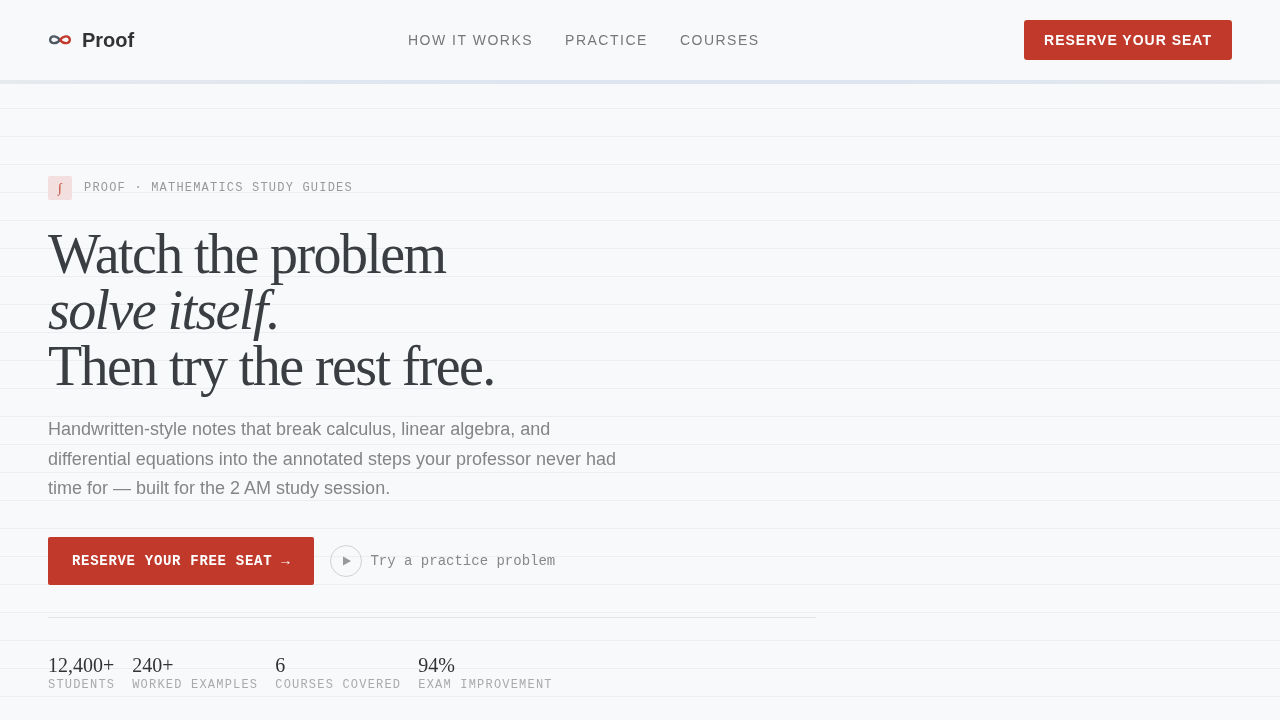 The width and height of the screenshot is (1280, 720). I want to click on reserve-free-seat-button: RESERVE YOUR FREE SEAT →, so click(181, 561).